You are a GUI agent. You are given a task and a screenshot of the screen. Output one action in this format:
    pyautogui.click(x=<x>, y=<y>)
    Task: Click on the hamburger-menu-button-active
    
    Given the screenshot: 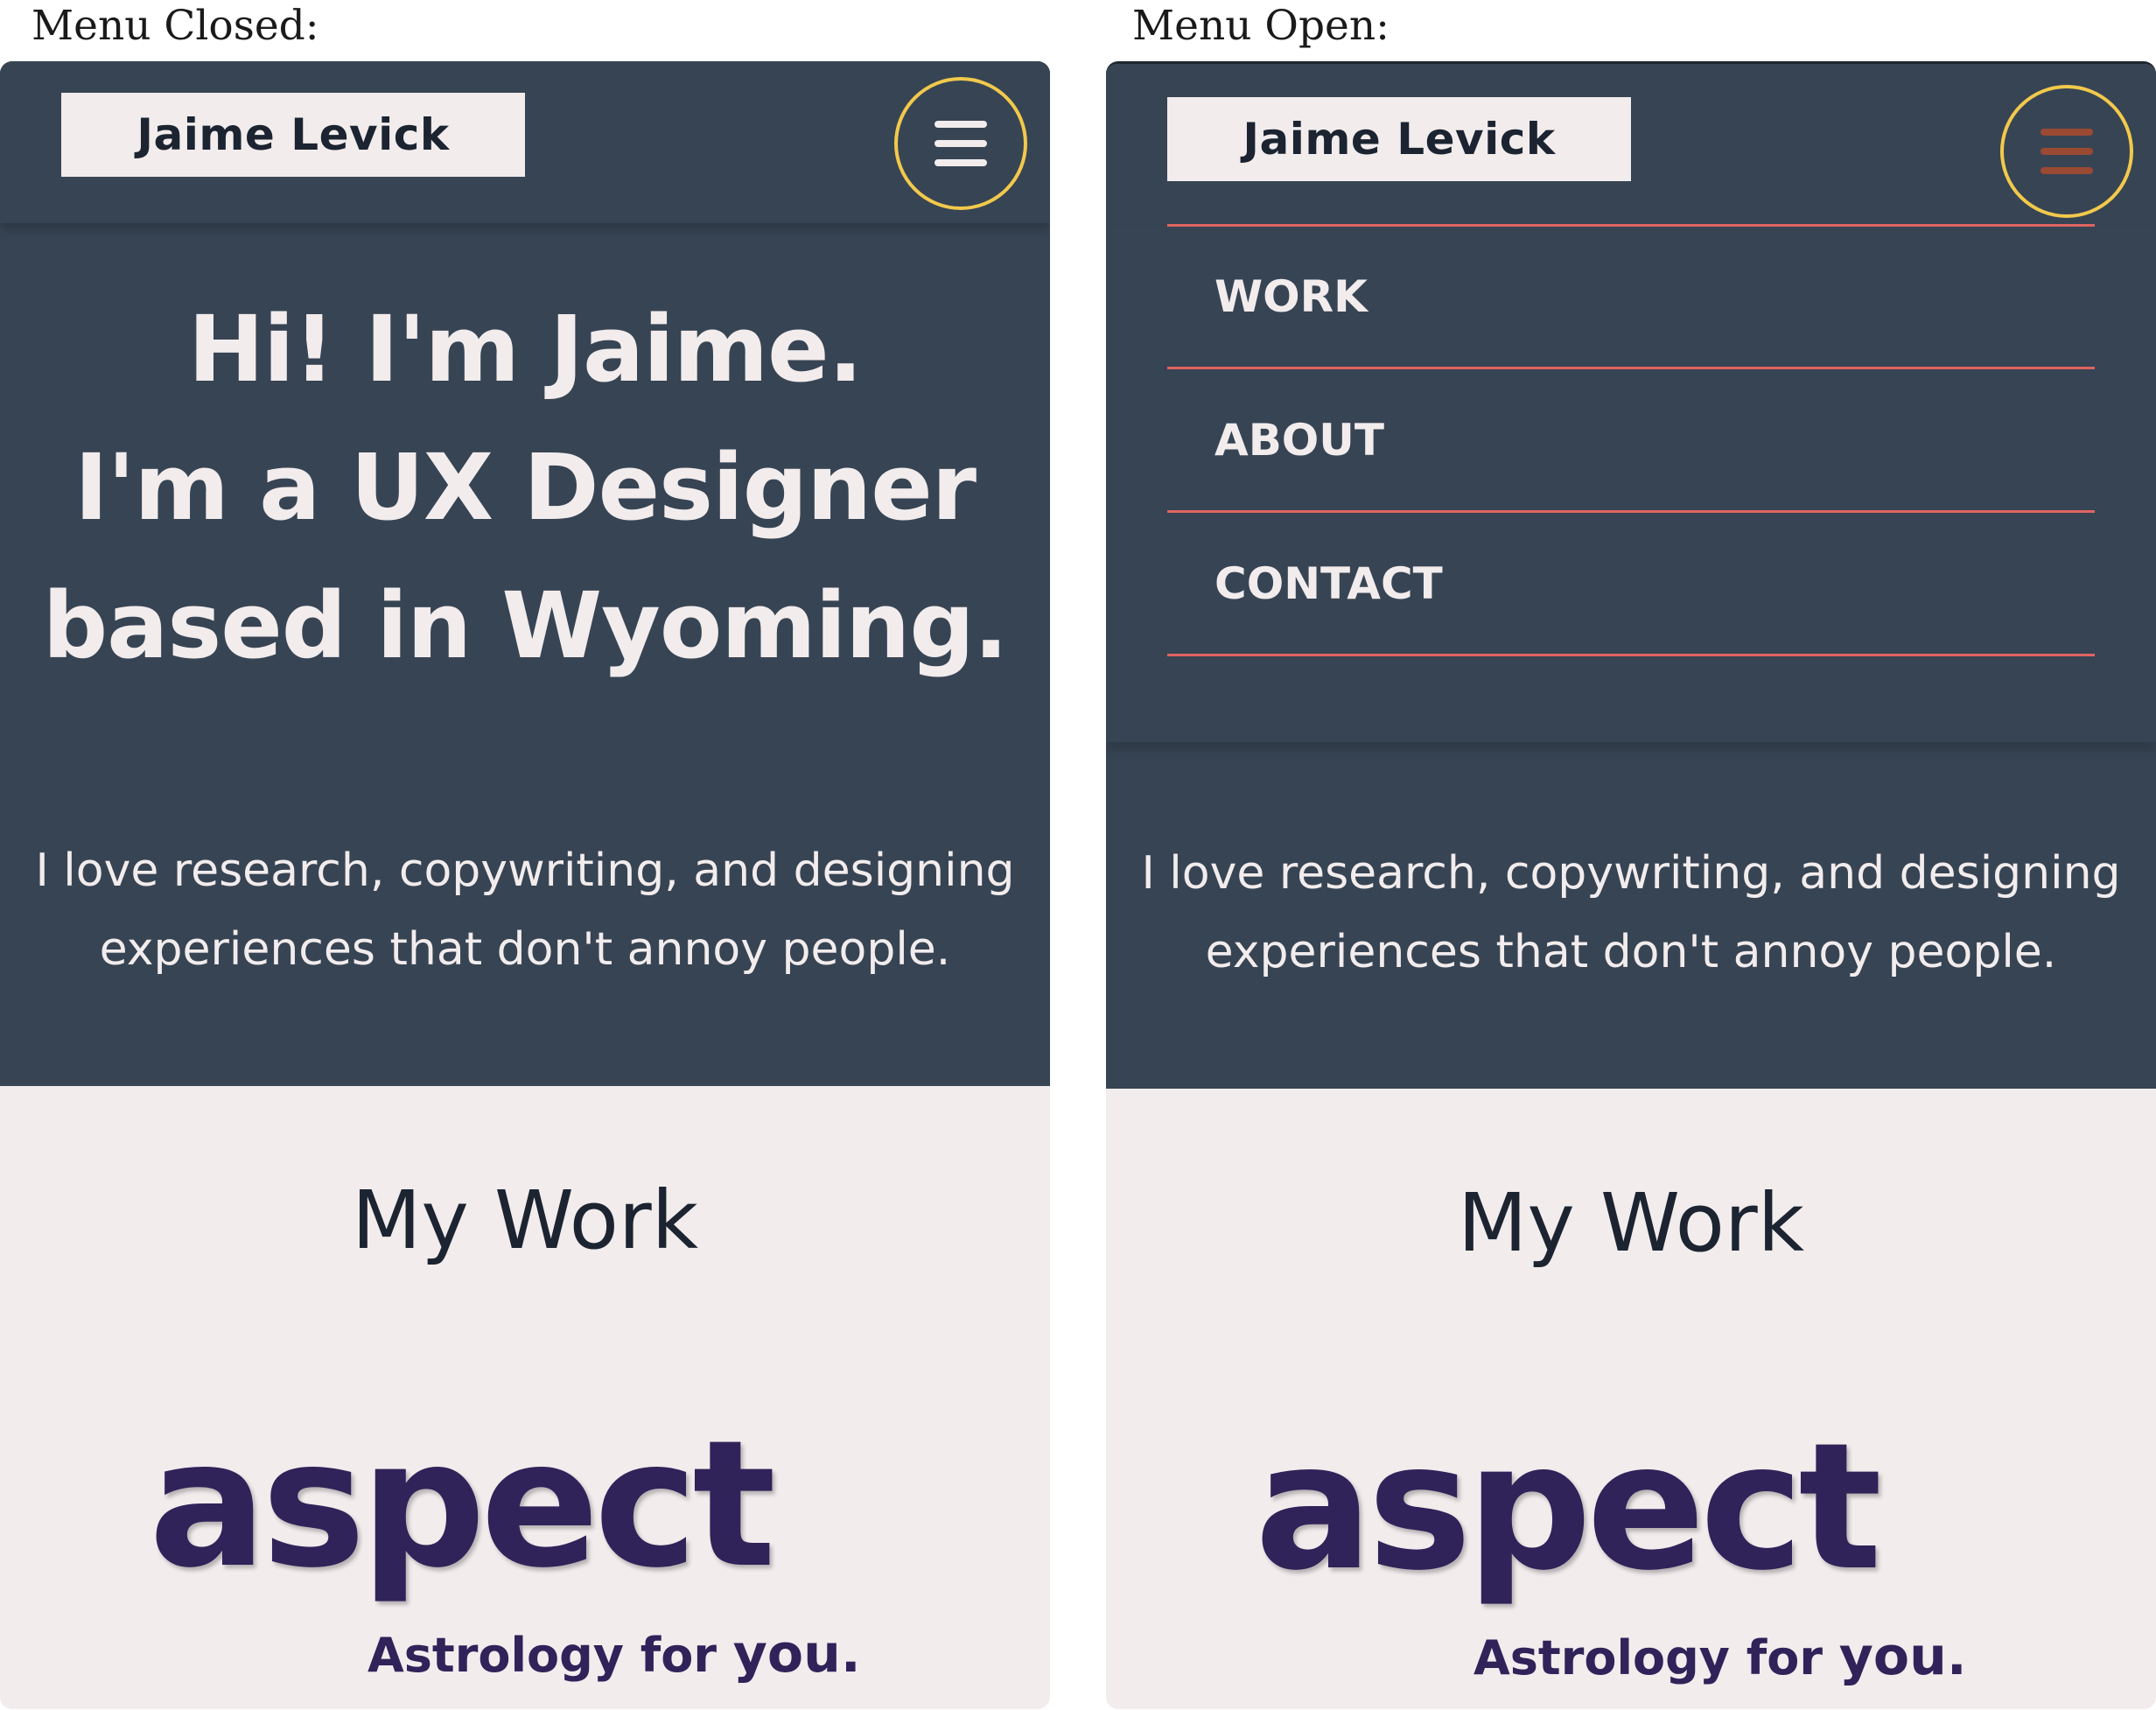 What is the action you would take?
    pyautogui.click(x=2066, y=151)
    